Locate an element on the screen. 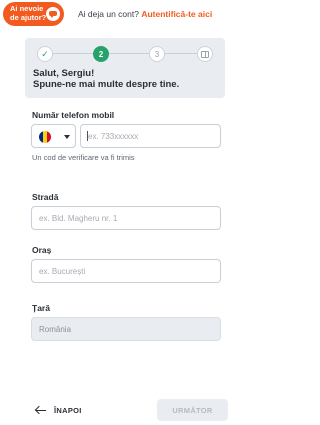 Image resolution: width=320 pixels, height=425 pixels. back-button: ÎNAPOI is located at coordinates (58, 410).